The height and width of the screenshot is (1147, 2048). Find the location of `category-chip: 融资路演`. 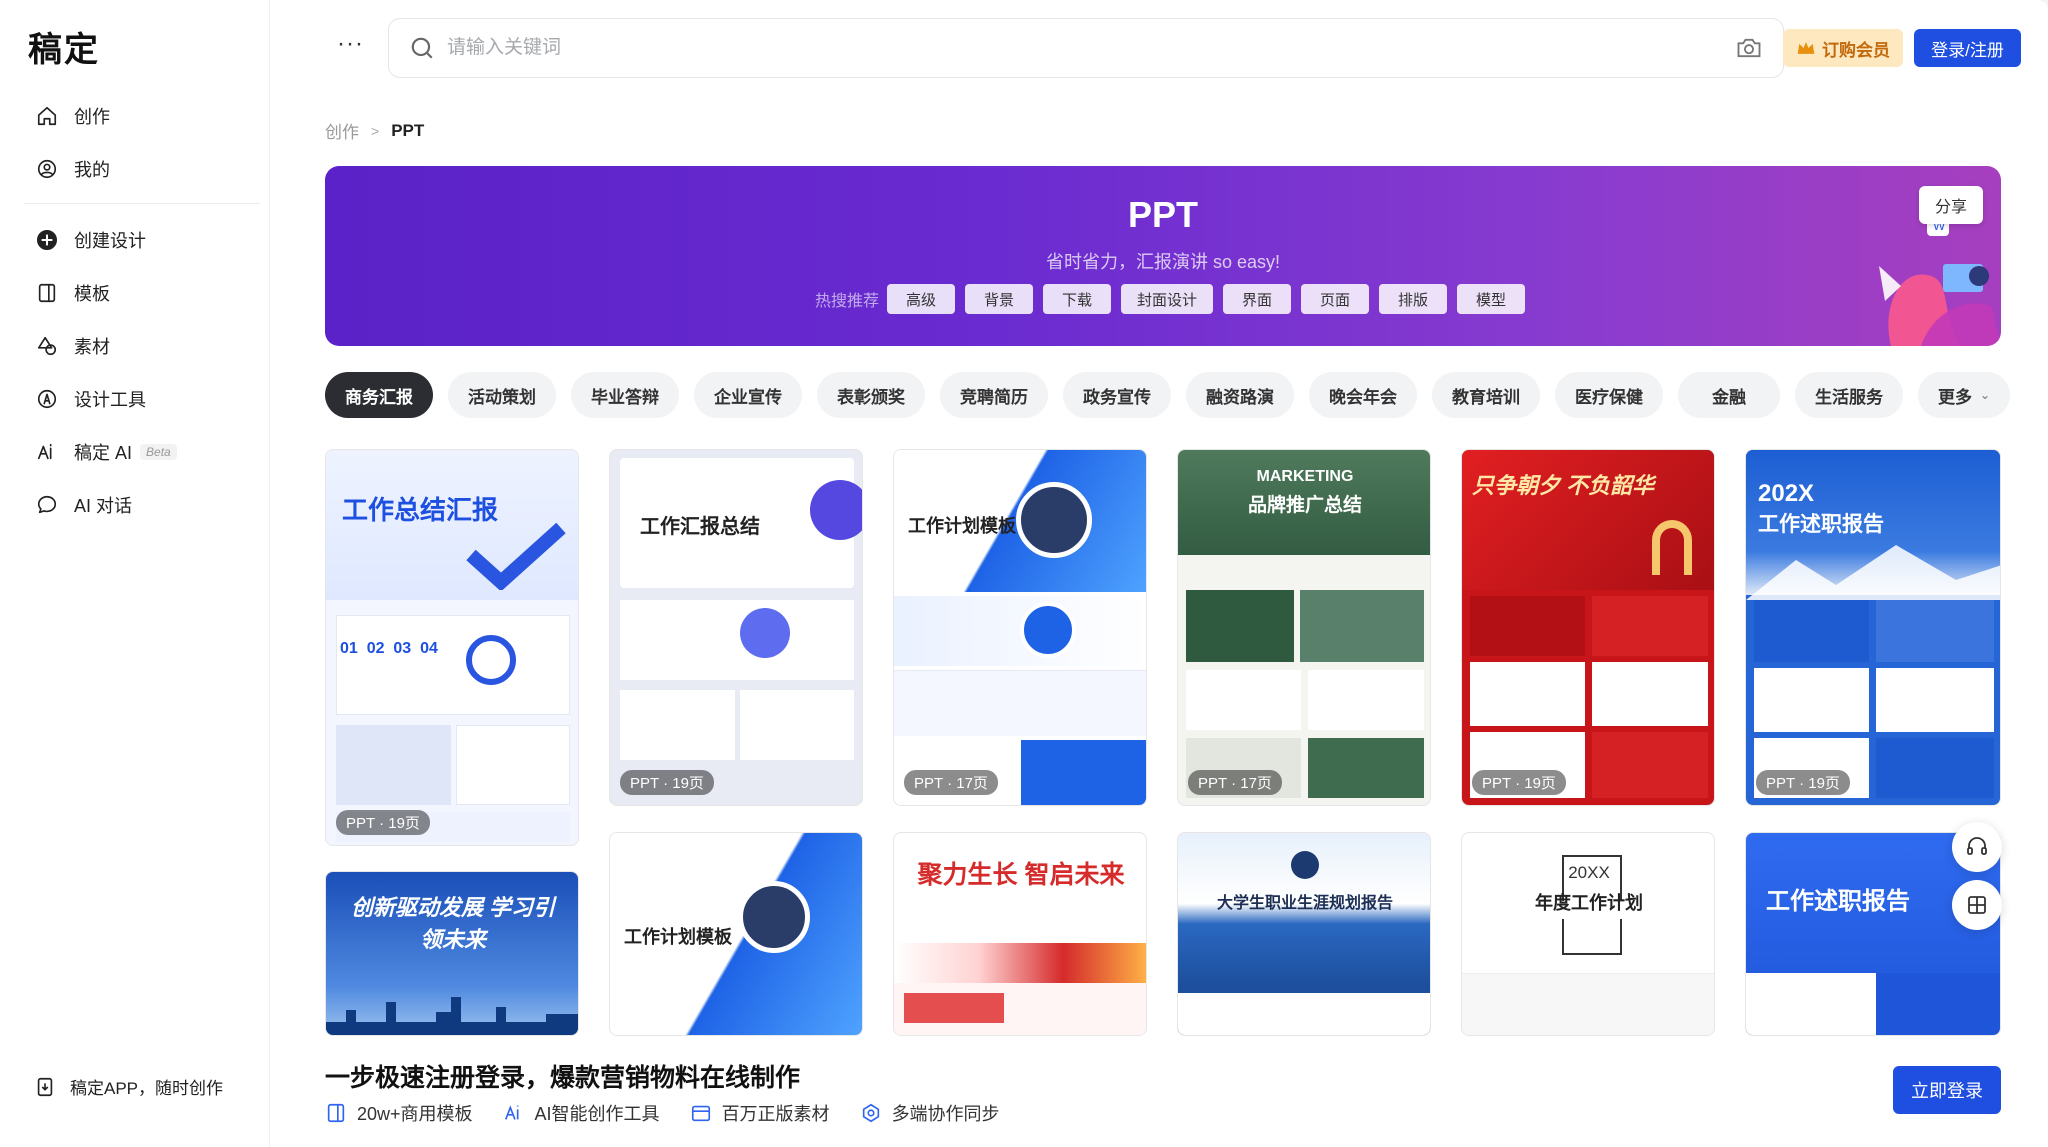

category-chip: 融资路演 is located at coordinates (1240, 395).